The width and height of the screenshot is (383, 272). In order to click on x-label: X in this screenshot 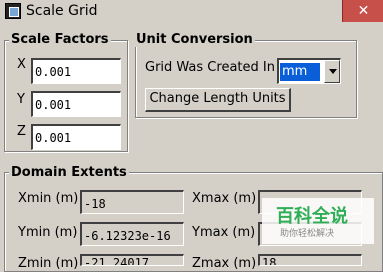, I will do `click(21, 64)`.